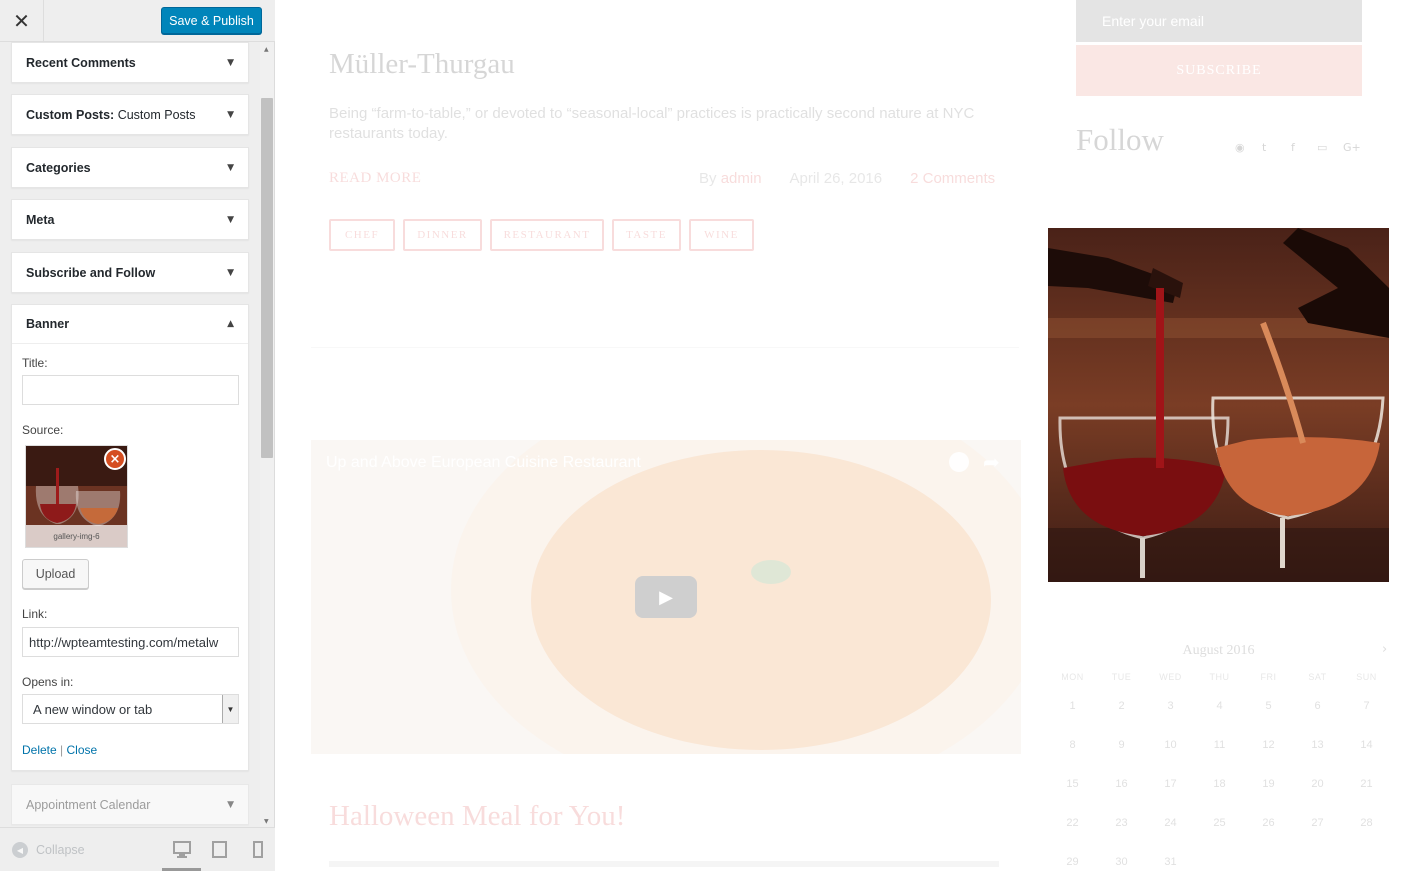  I want to click on calendar-day: 18, so click(1219, 784).